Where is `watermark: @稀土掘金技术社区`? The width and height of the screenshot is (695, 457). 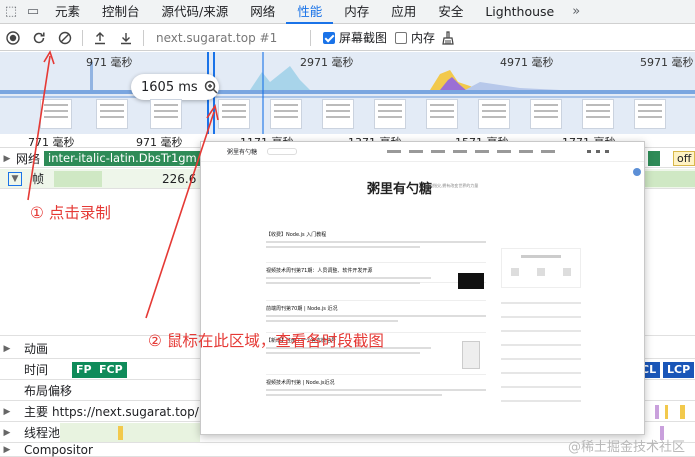 watermark: @稀土掘金技术社区 is located at coordinates (627, 447).